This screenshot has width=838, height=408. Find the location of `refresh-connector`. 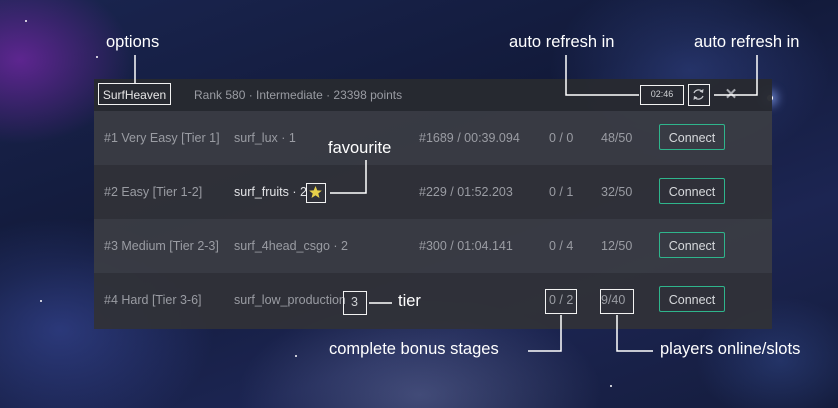

refresh-connector is located at coordinates (736, 75).